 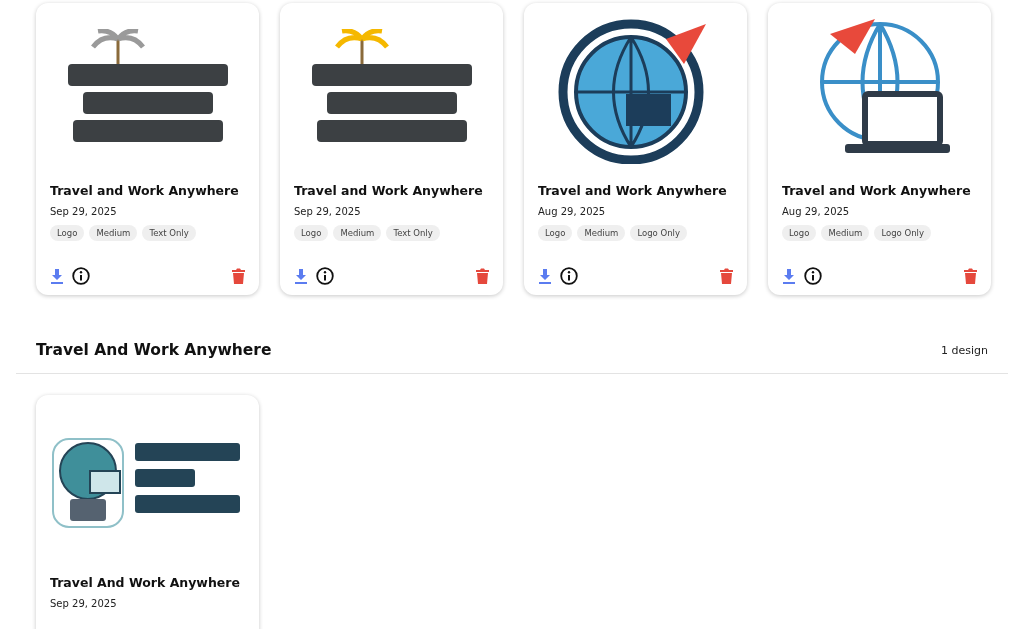 I want to click on design-count: 1 design, so click(x=964, y=350).